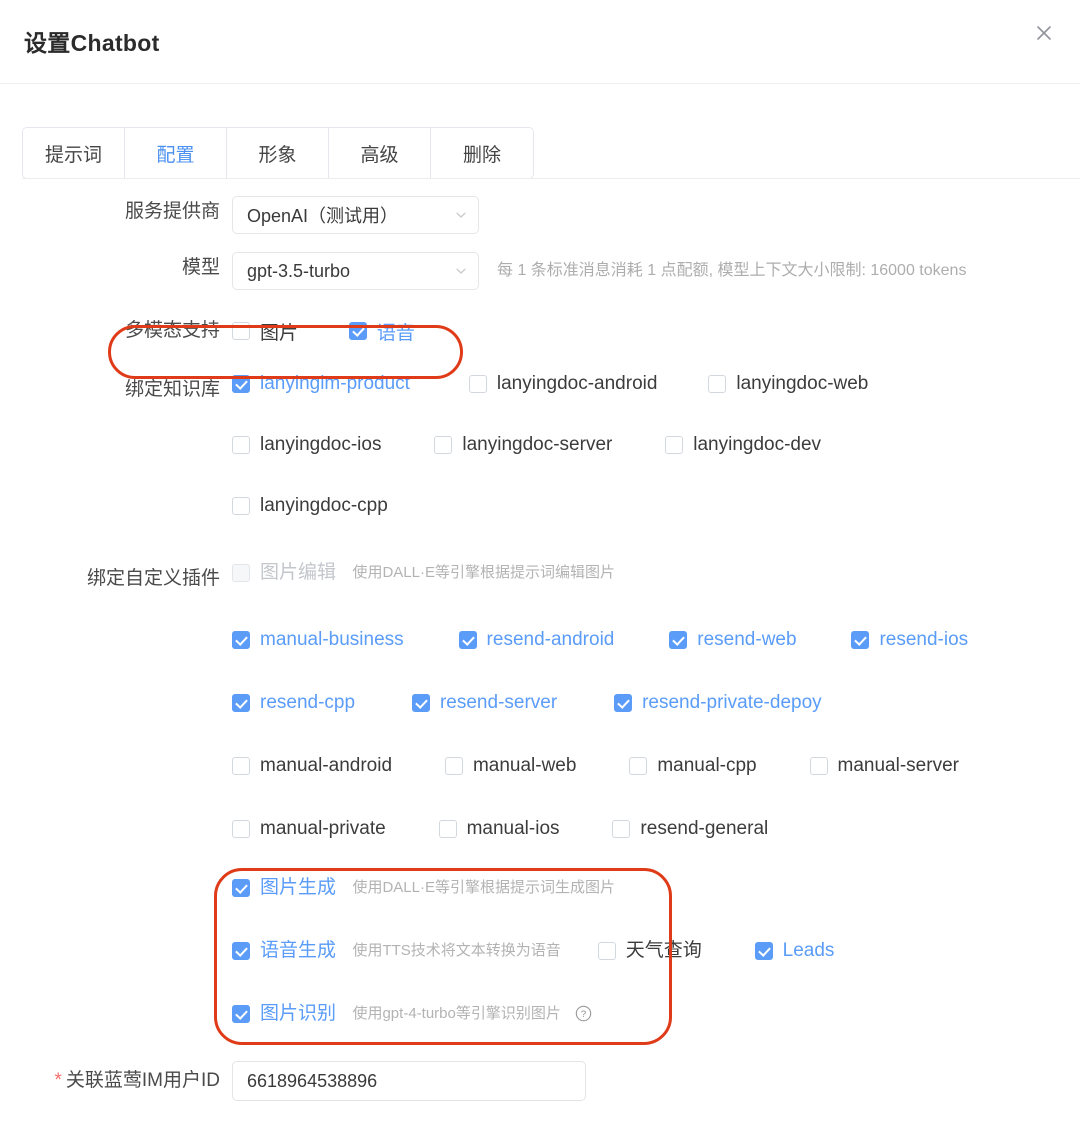 The width and height of the screenshot is (1080, 1122). Describe the element at coordinates (562, 383) in the screenshot. I see `checkbox-lanyingdoc-android: lanyingdoc-android` at that location.